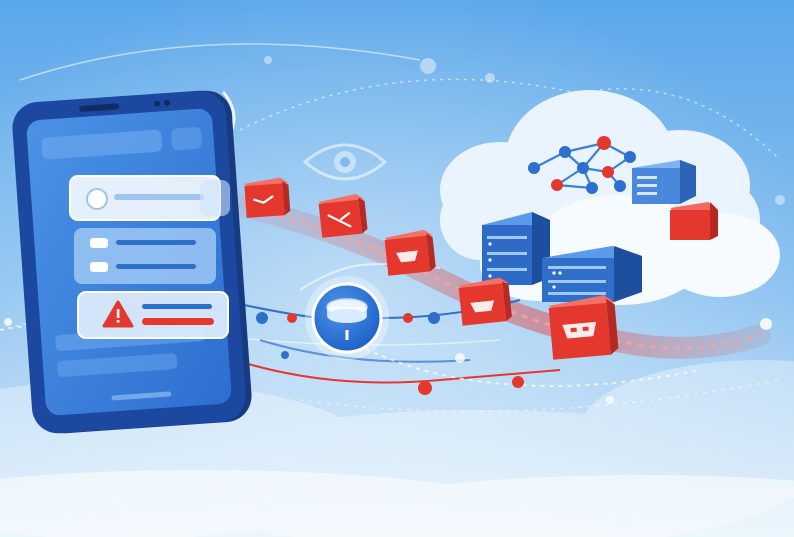 The image size is (794, 537). I want to click on data-packet-icon, so click(694, 221).